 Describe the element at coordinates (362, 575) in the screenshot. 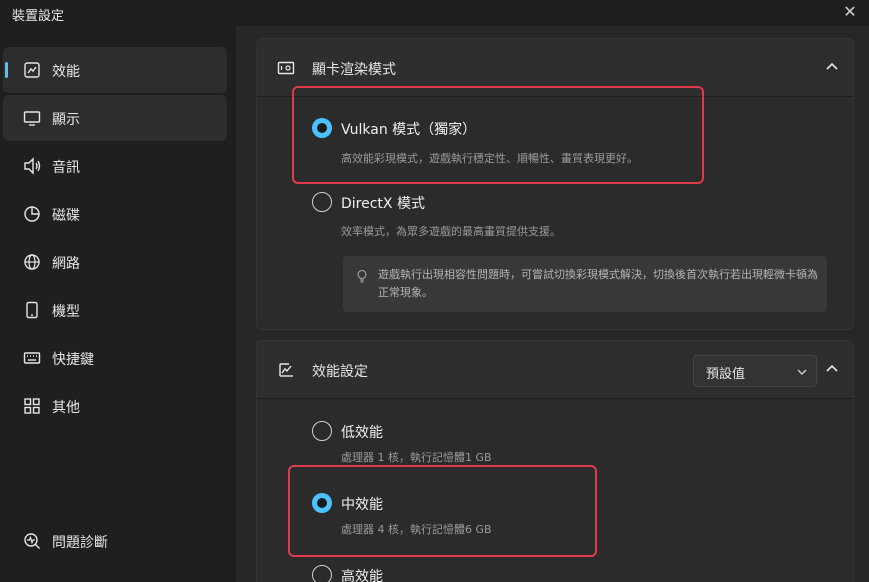

I see `high-performance-label: 高效能` at that location.